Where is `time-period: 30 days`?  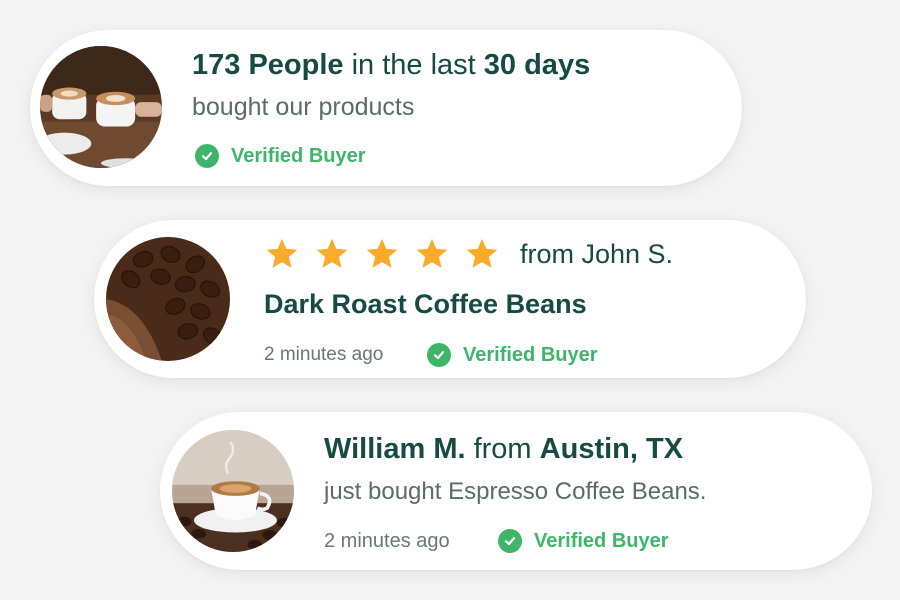 time-period: 30 days is located at coordinates (537, 65).